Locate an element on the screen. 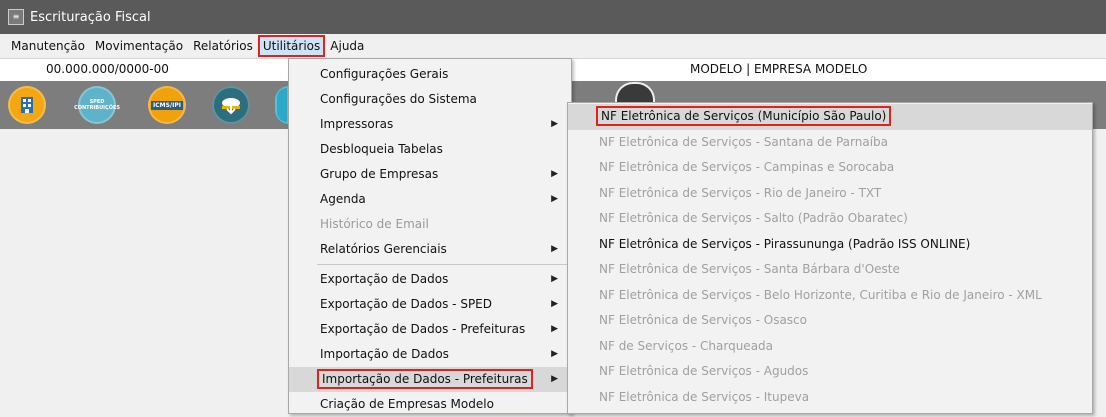 This screenshot has width=1106, height=417. menu-item-label: Configurações Gerais is located at coordinates (384, 74).